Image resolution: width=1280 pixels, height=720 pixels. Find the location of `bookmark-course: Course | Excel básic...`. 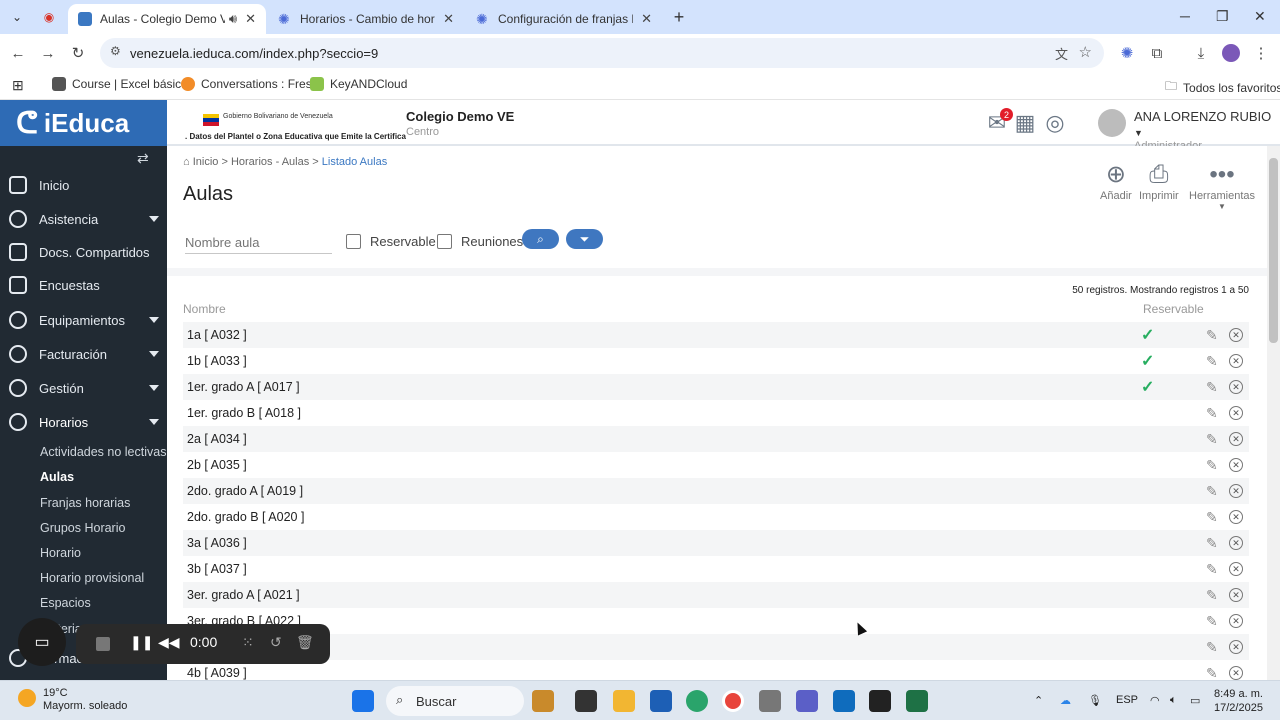

bookmark-course: Course | Excel básic... is located at coordinates (121, 84).